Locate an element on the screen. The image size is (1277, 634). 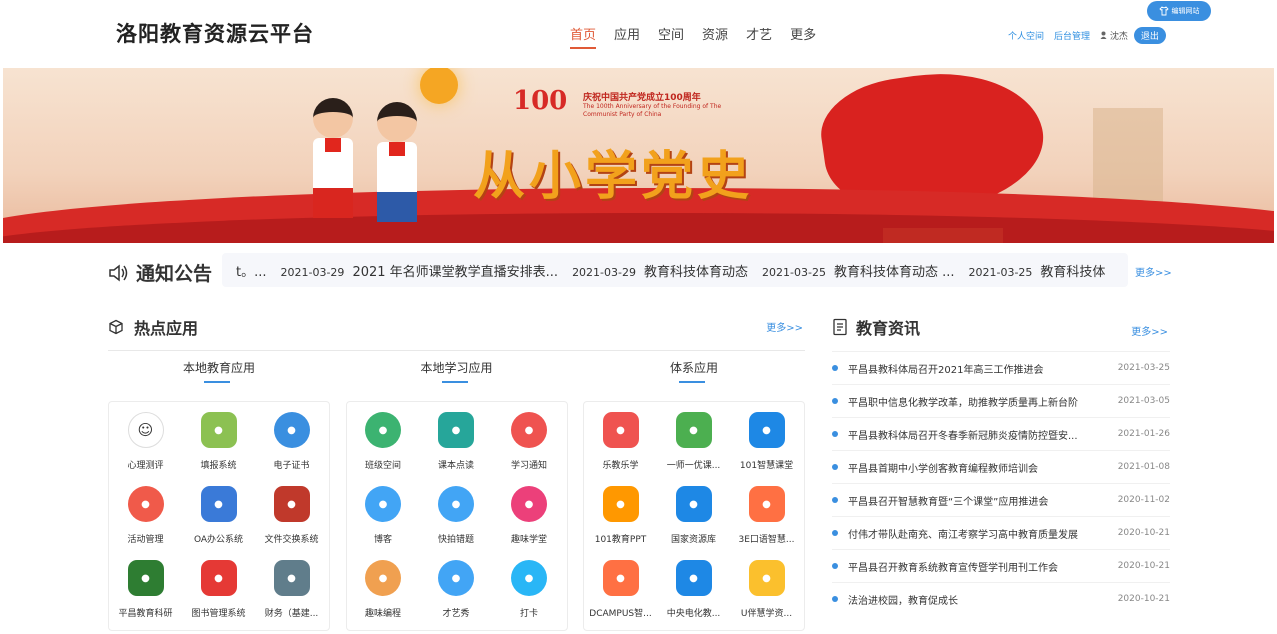
library-icon: ● is located at coordinates (218, 578).